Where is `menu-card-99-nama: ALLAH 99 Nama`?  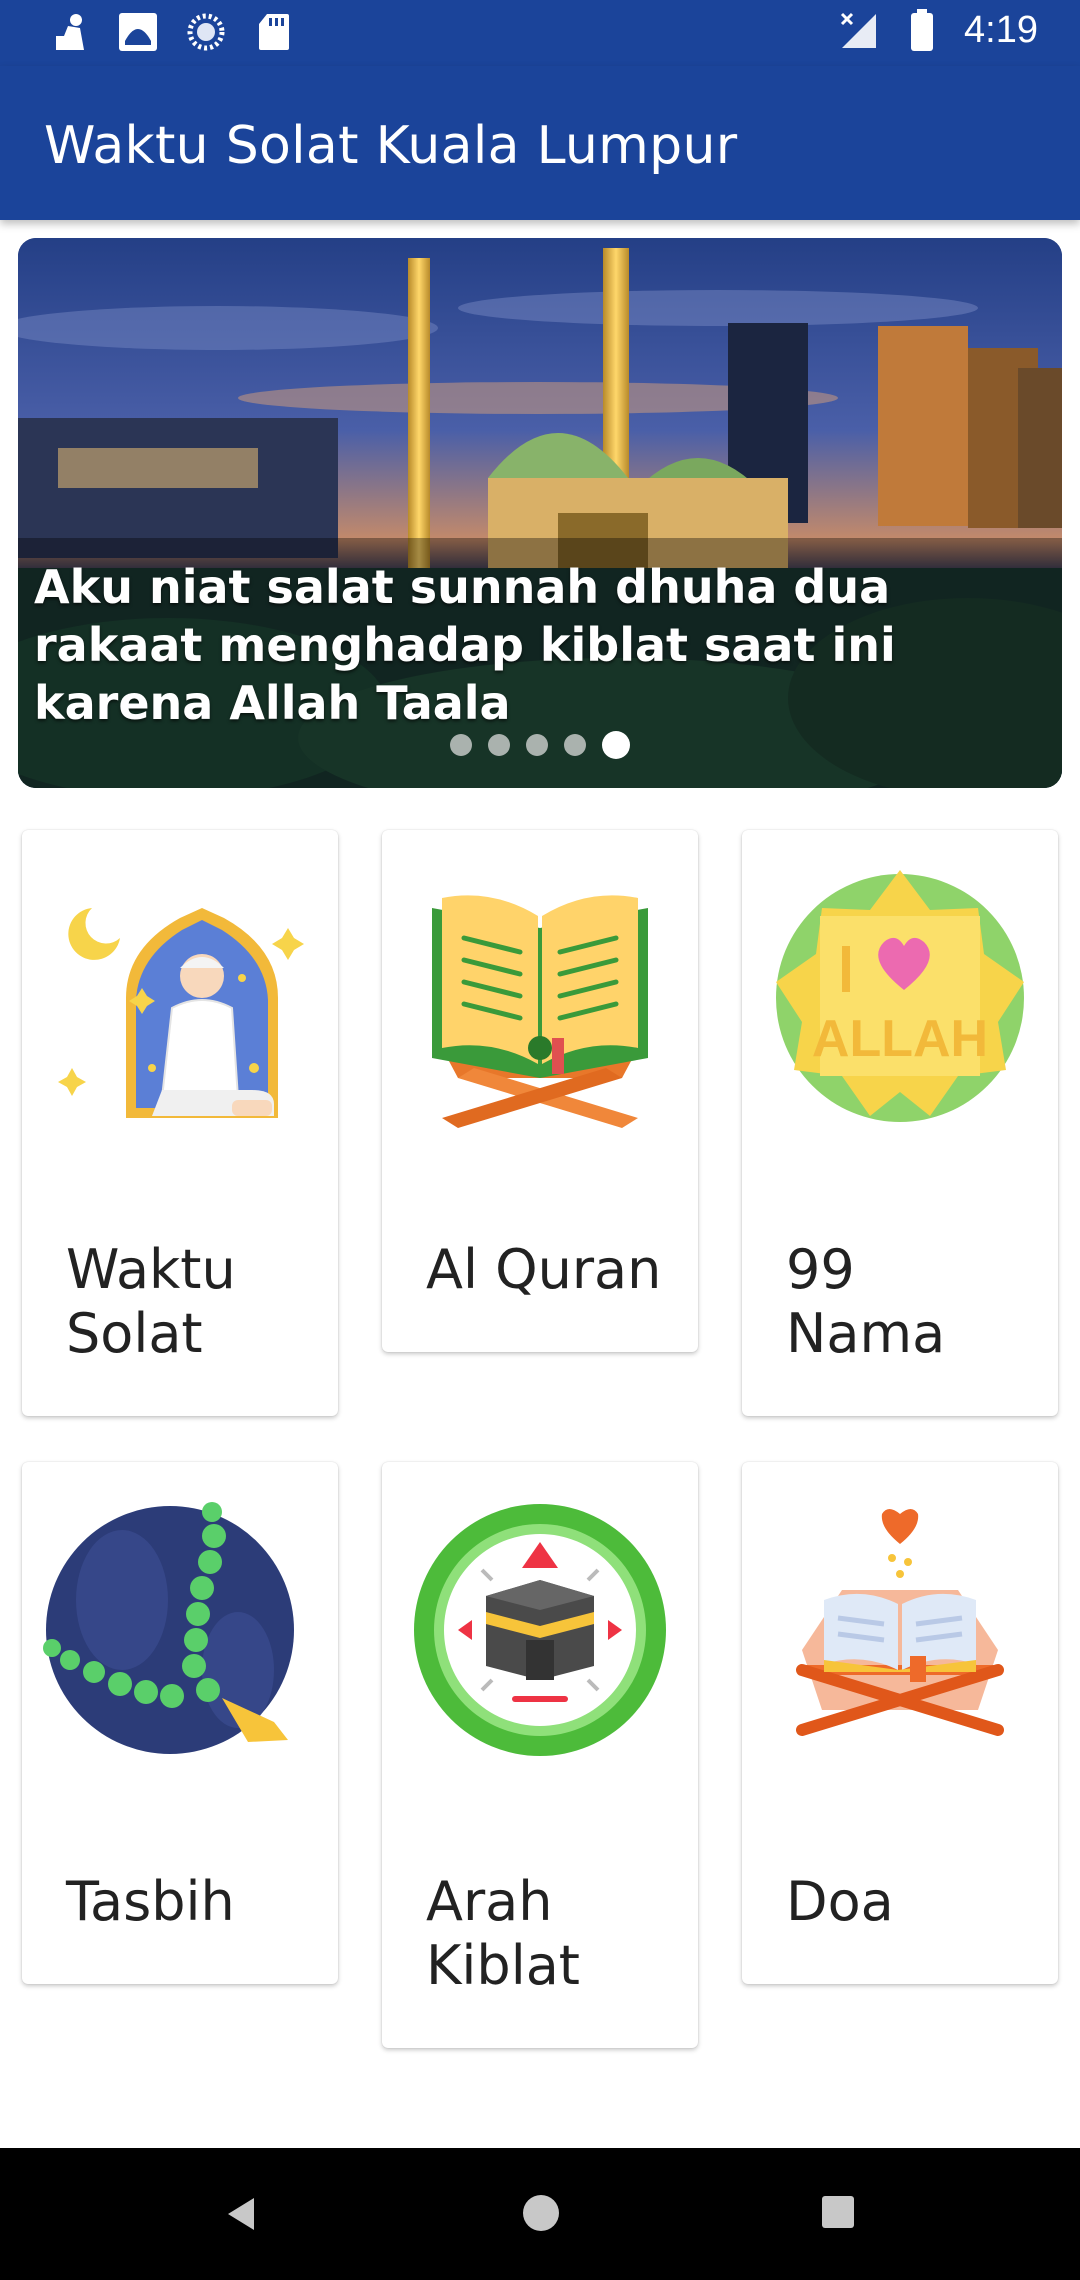
menu-card-99-nama: ALLAH 99 Nama is located at coordinates (900, 1123).